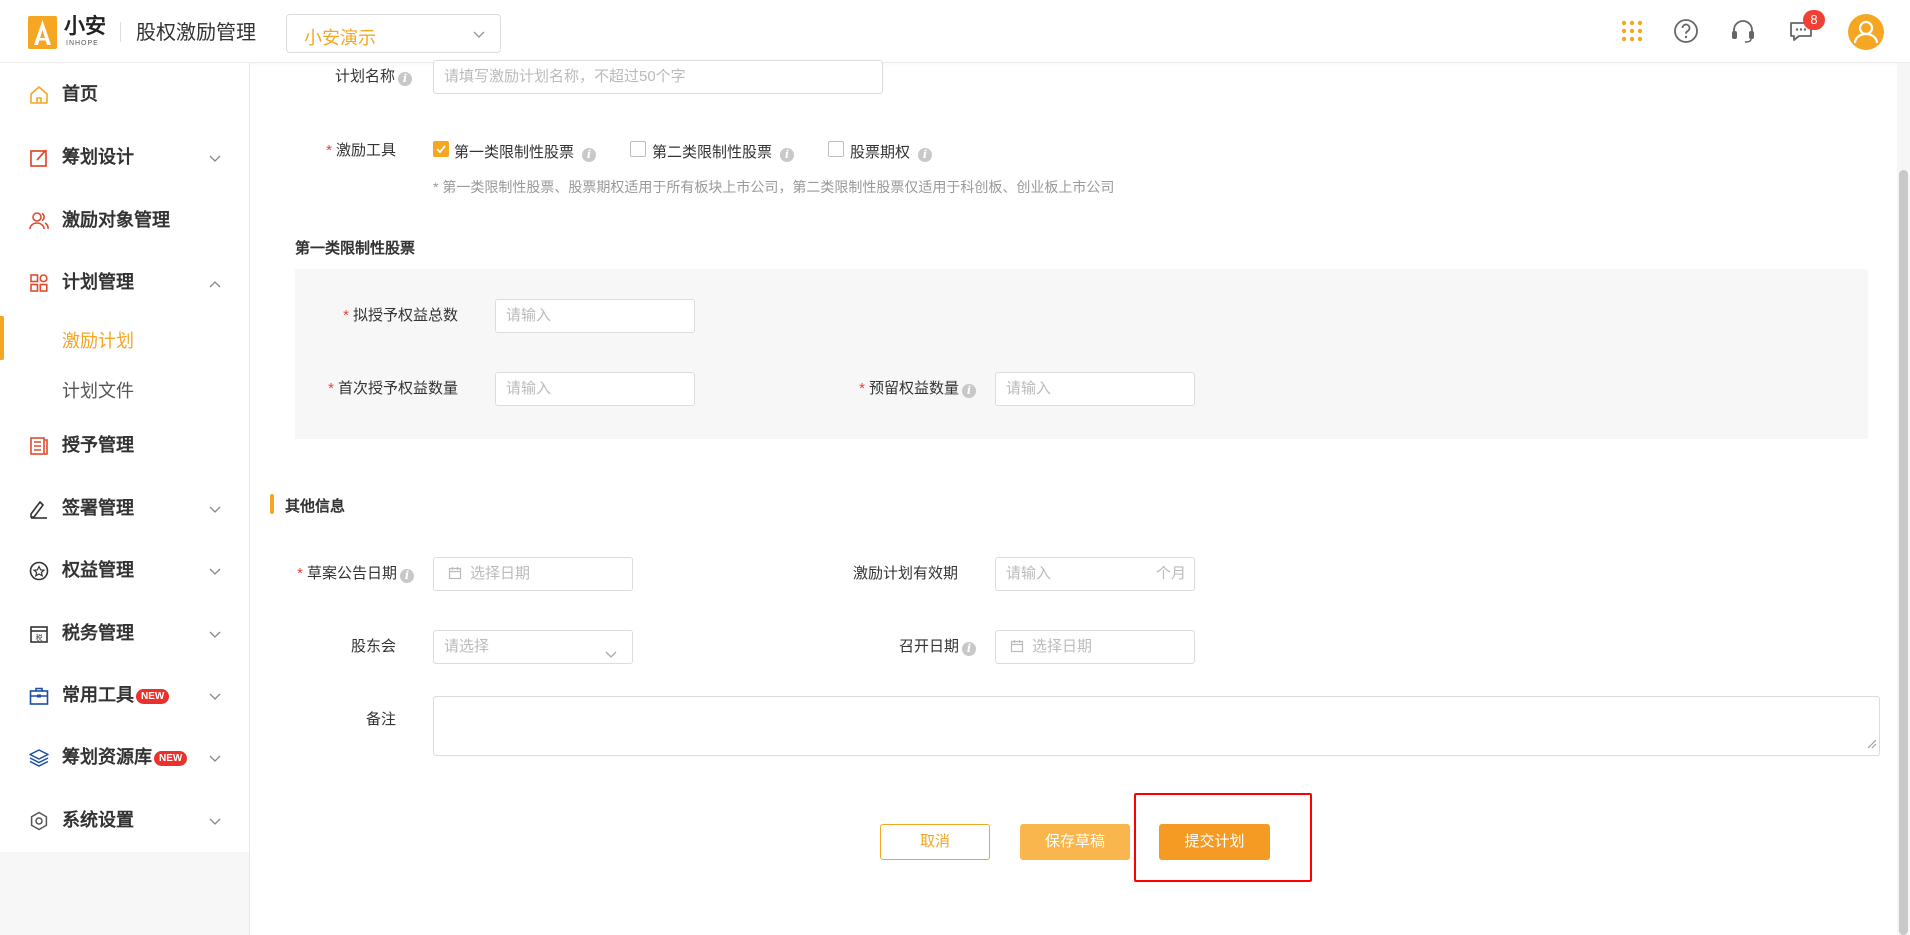 This screenshot has width=1910, height=935. I want to click on logo-subtitle: INHOPE, so click(82, 43).